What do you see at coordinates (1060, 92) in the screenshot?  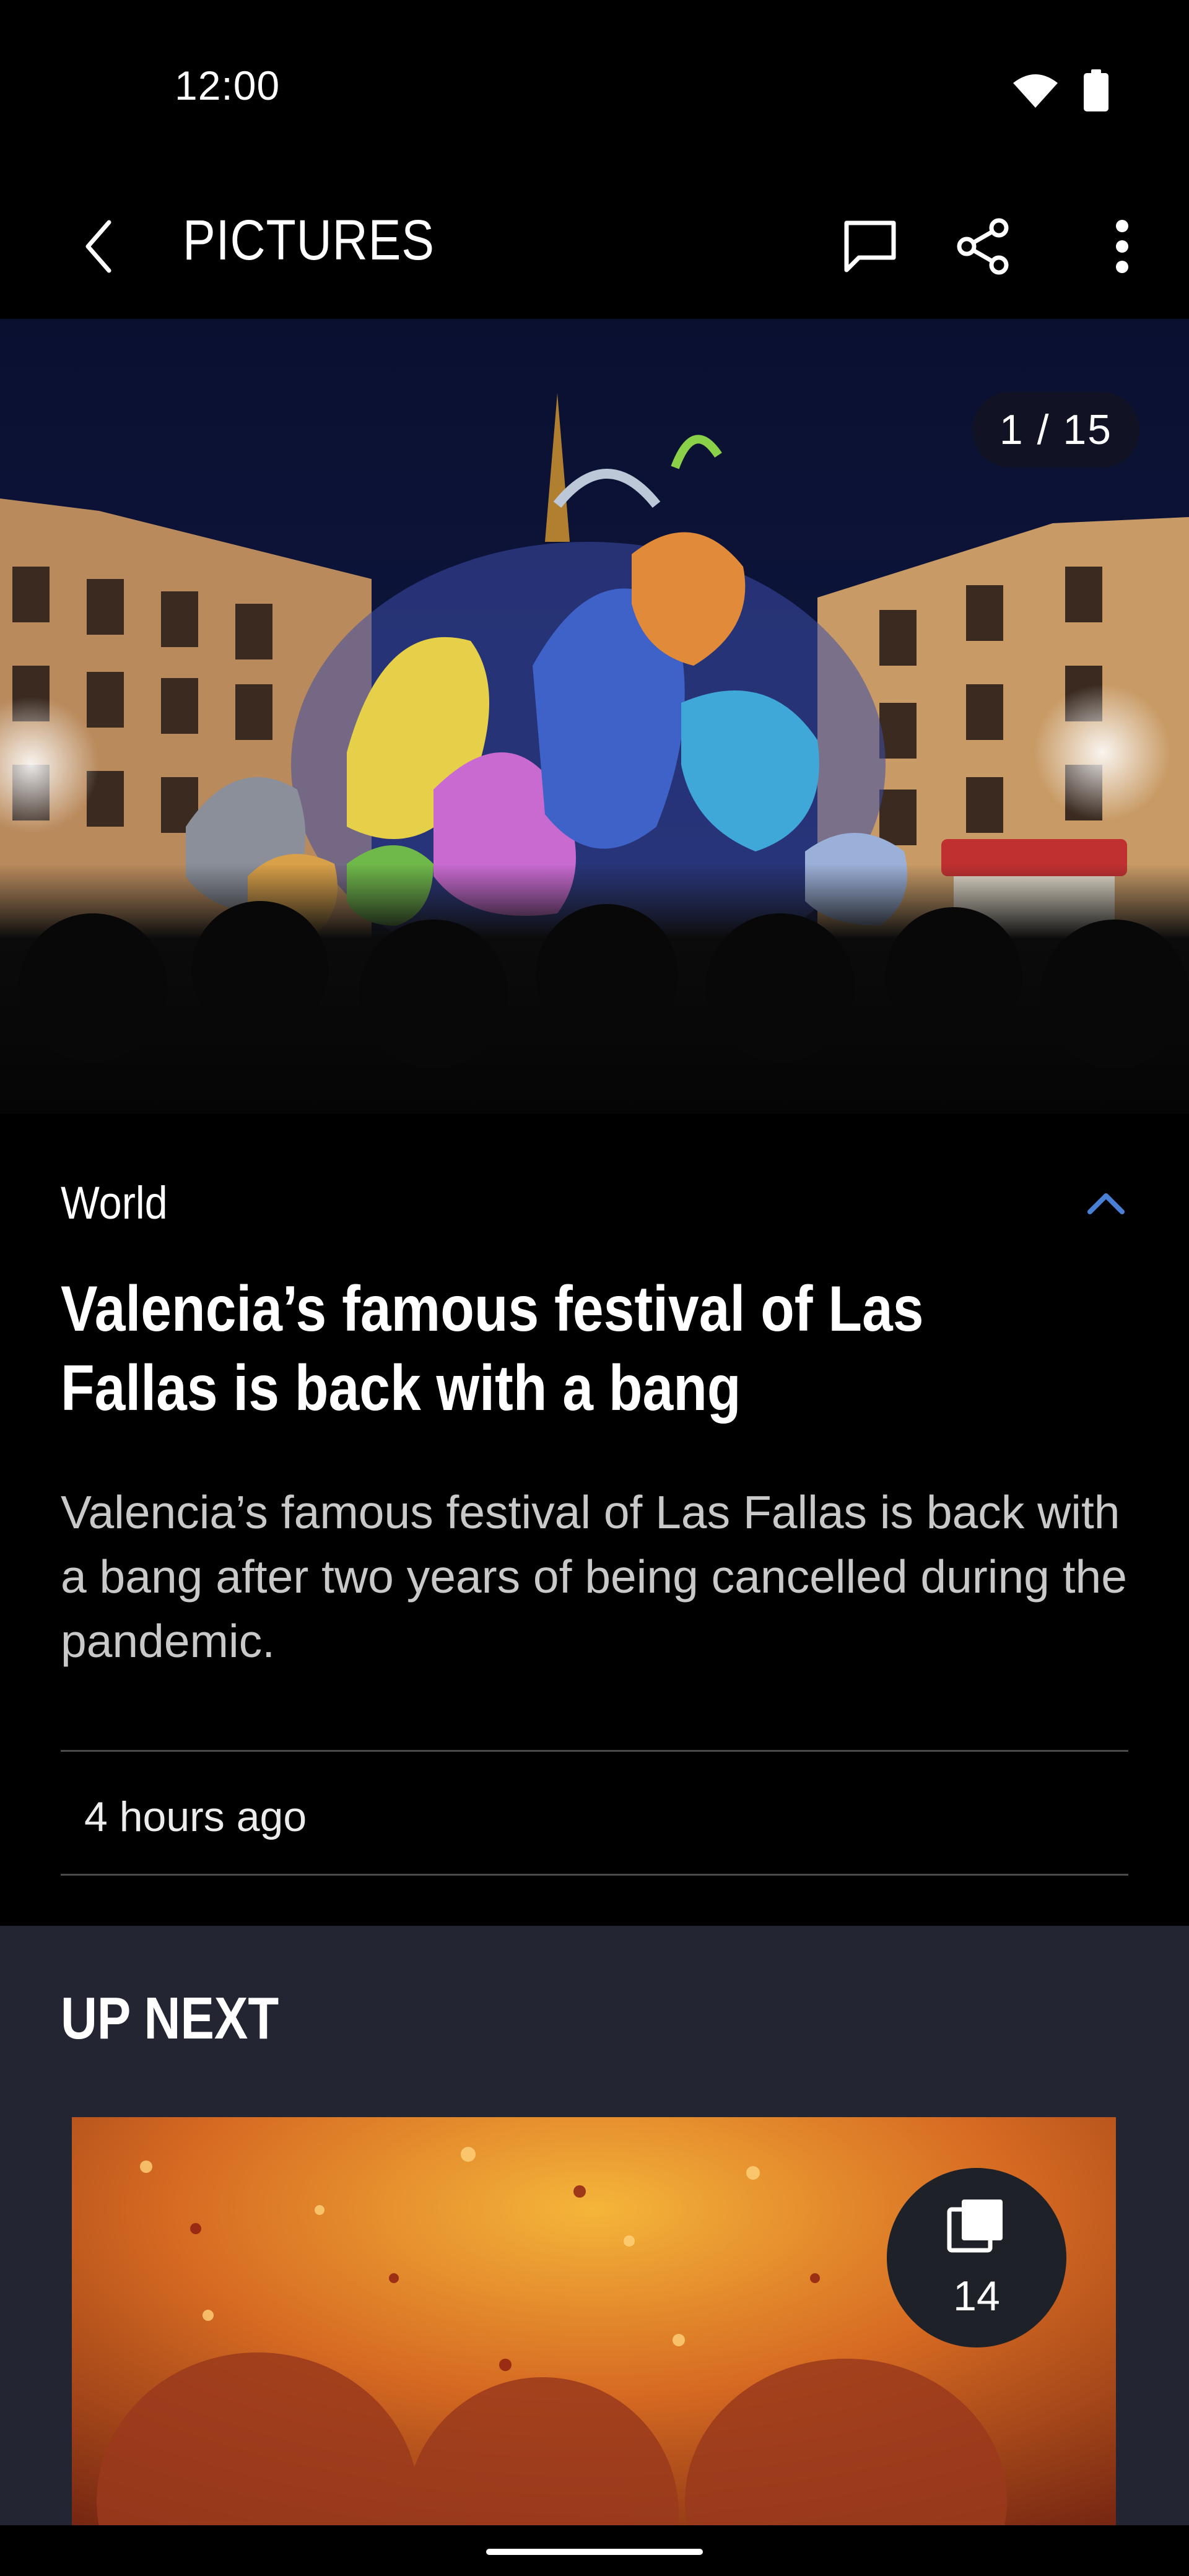 I see `status-icons` at bounding box center [1060, 92].